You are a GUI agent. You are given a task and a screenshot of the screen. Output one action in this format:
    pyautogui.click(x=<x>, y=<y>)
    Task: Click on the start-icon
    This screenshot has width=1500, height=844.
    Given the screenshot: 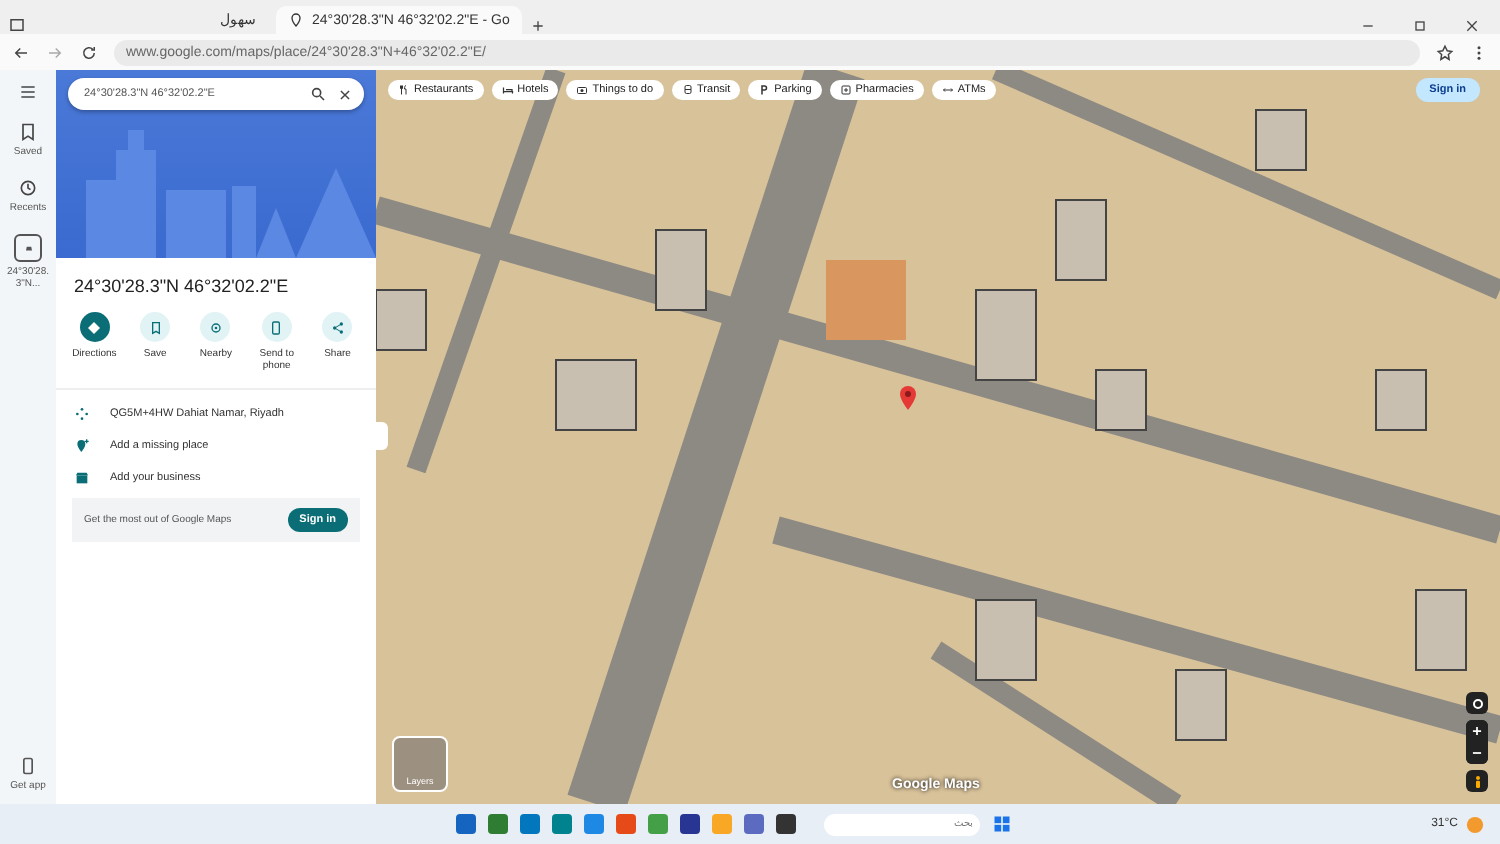 What is the action you would take?
    pyautogui.click(x=1002, y=824)
    